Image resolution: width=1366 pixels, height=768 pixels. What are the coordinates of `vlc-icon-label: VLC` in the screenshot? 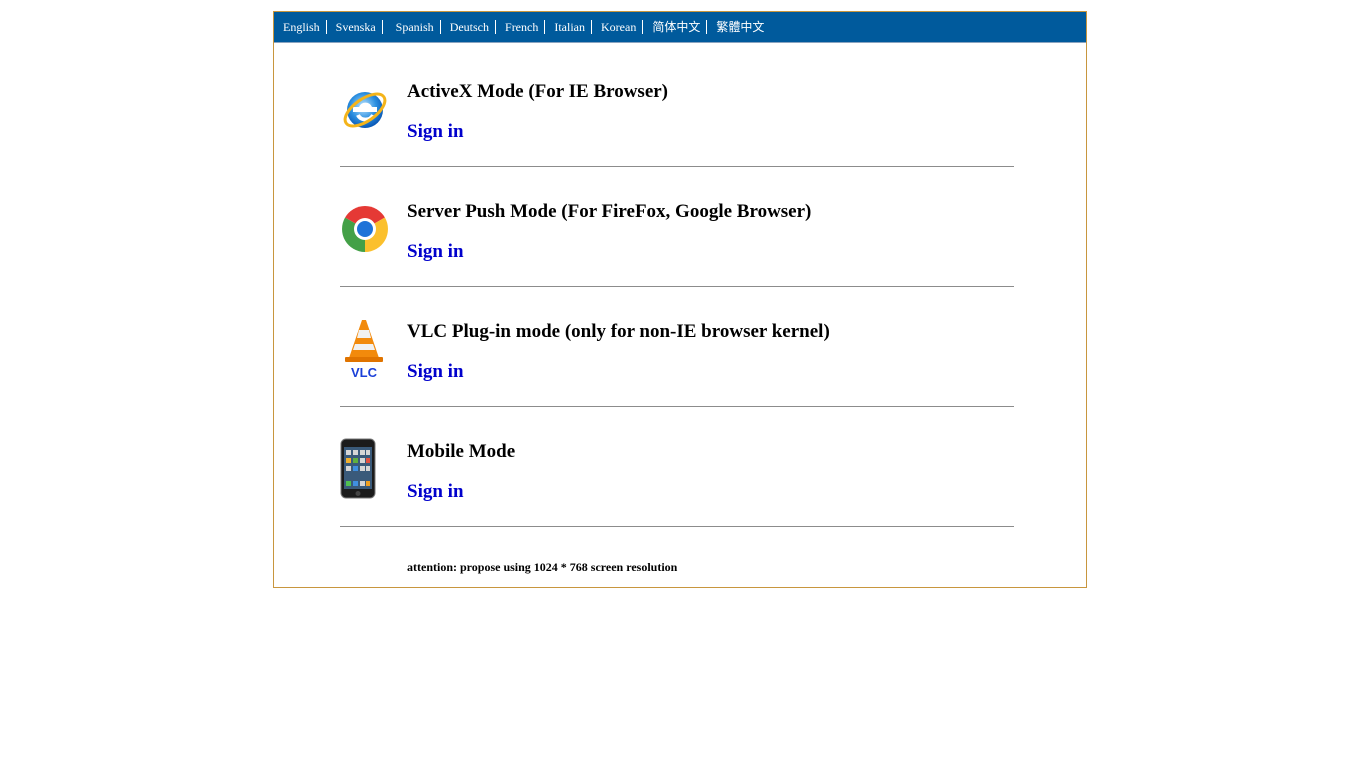 It's located at (364, 372).